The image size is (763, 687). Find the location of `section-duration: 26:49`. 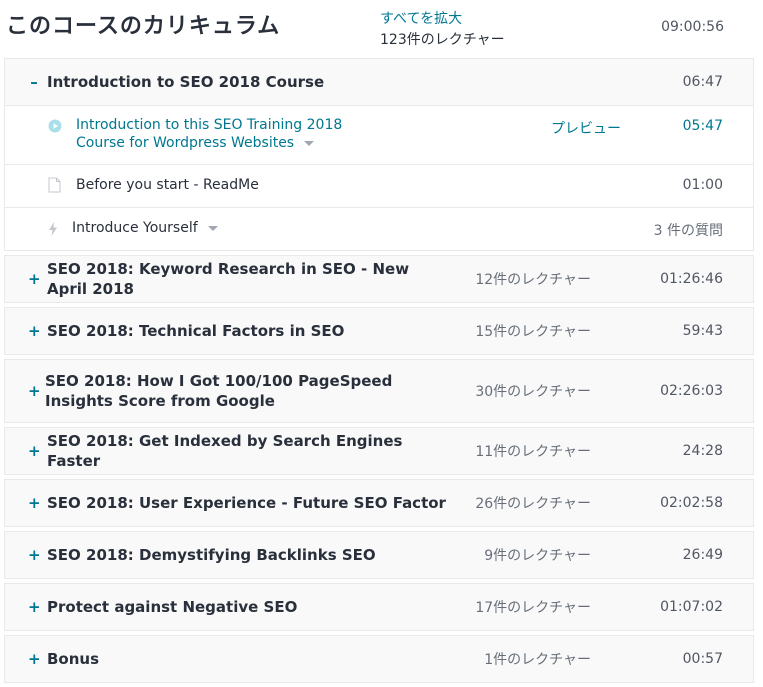

section-duration: 26:49 is located at coordinates (702, 555).